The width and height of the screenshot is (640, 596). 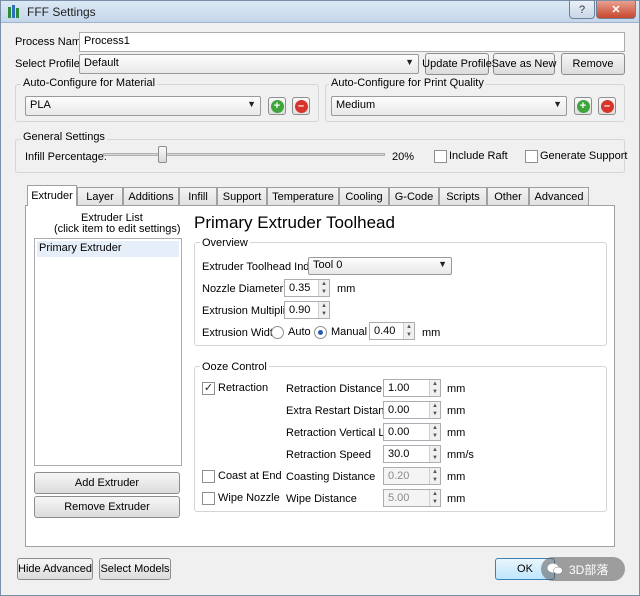 I want to click on width-auto-radio, so click(x=277, y=332).